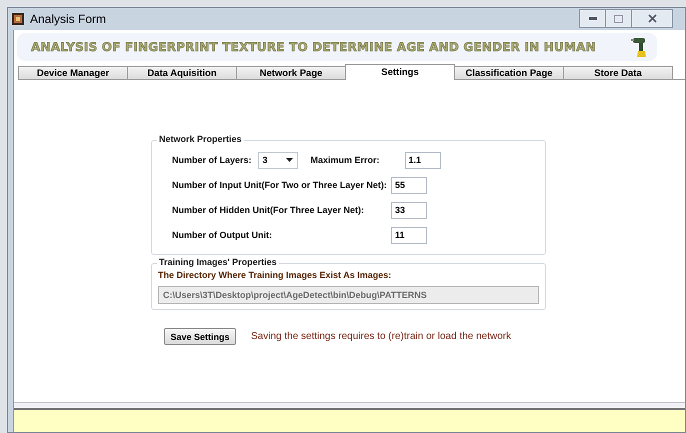 The height and width of the screenshot is (433, 686). I want to click on layers-dropdown: 3, so click(278, 160).